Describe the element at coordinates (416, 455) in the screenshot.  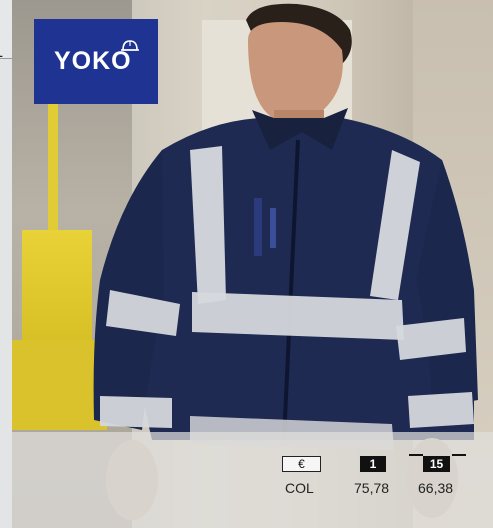
I see `tier-bracket-left` at that location.